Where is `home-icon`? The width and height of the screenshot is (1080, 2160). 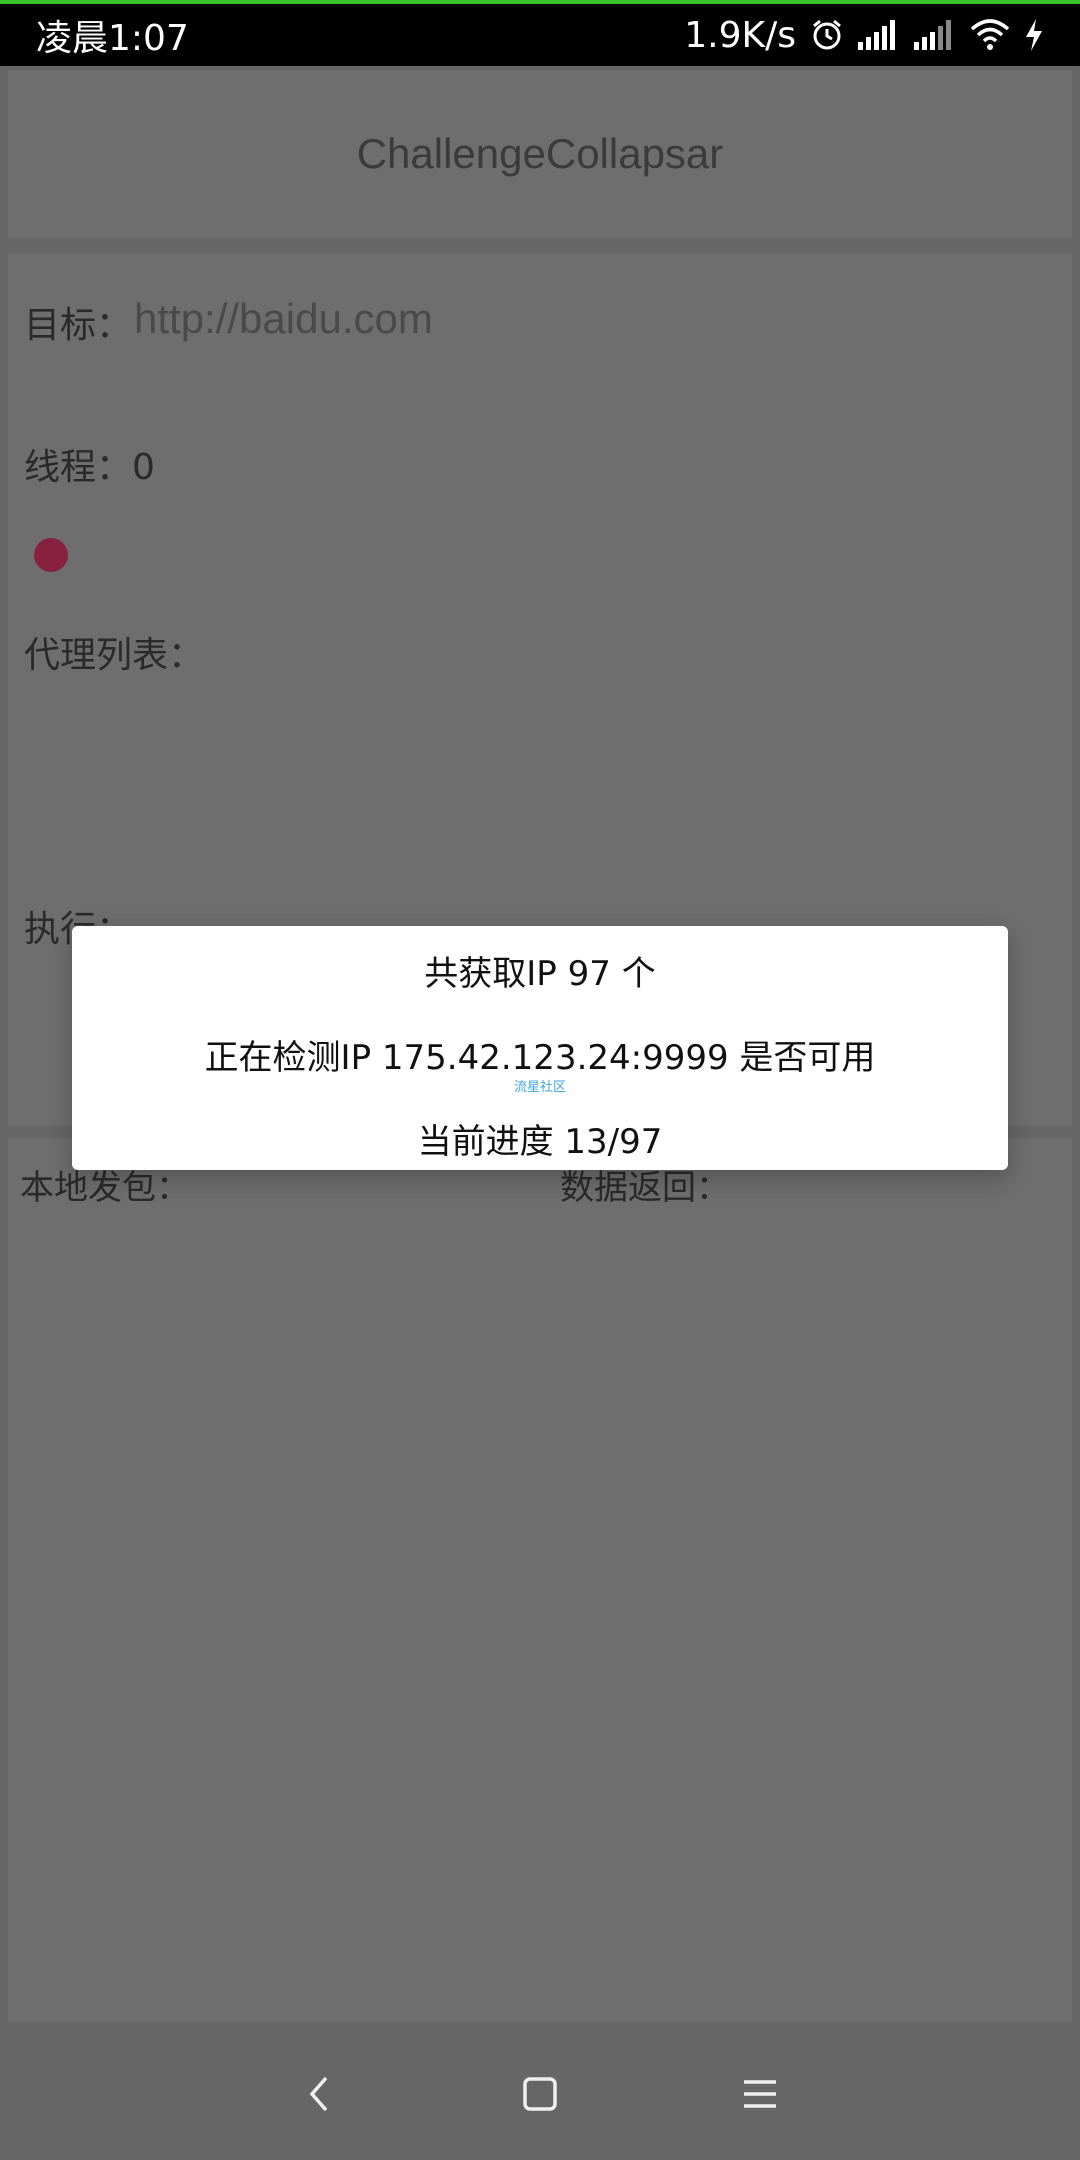 home-icon is located at coordinates (540, 2094).